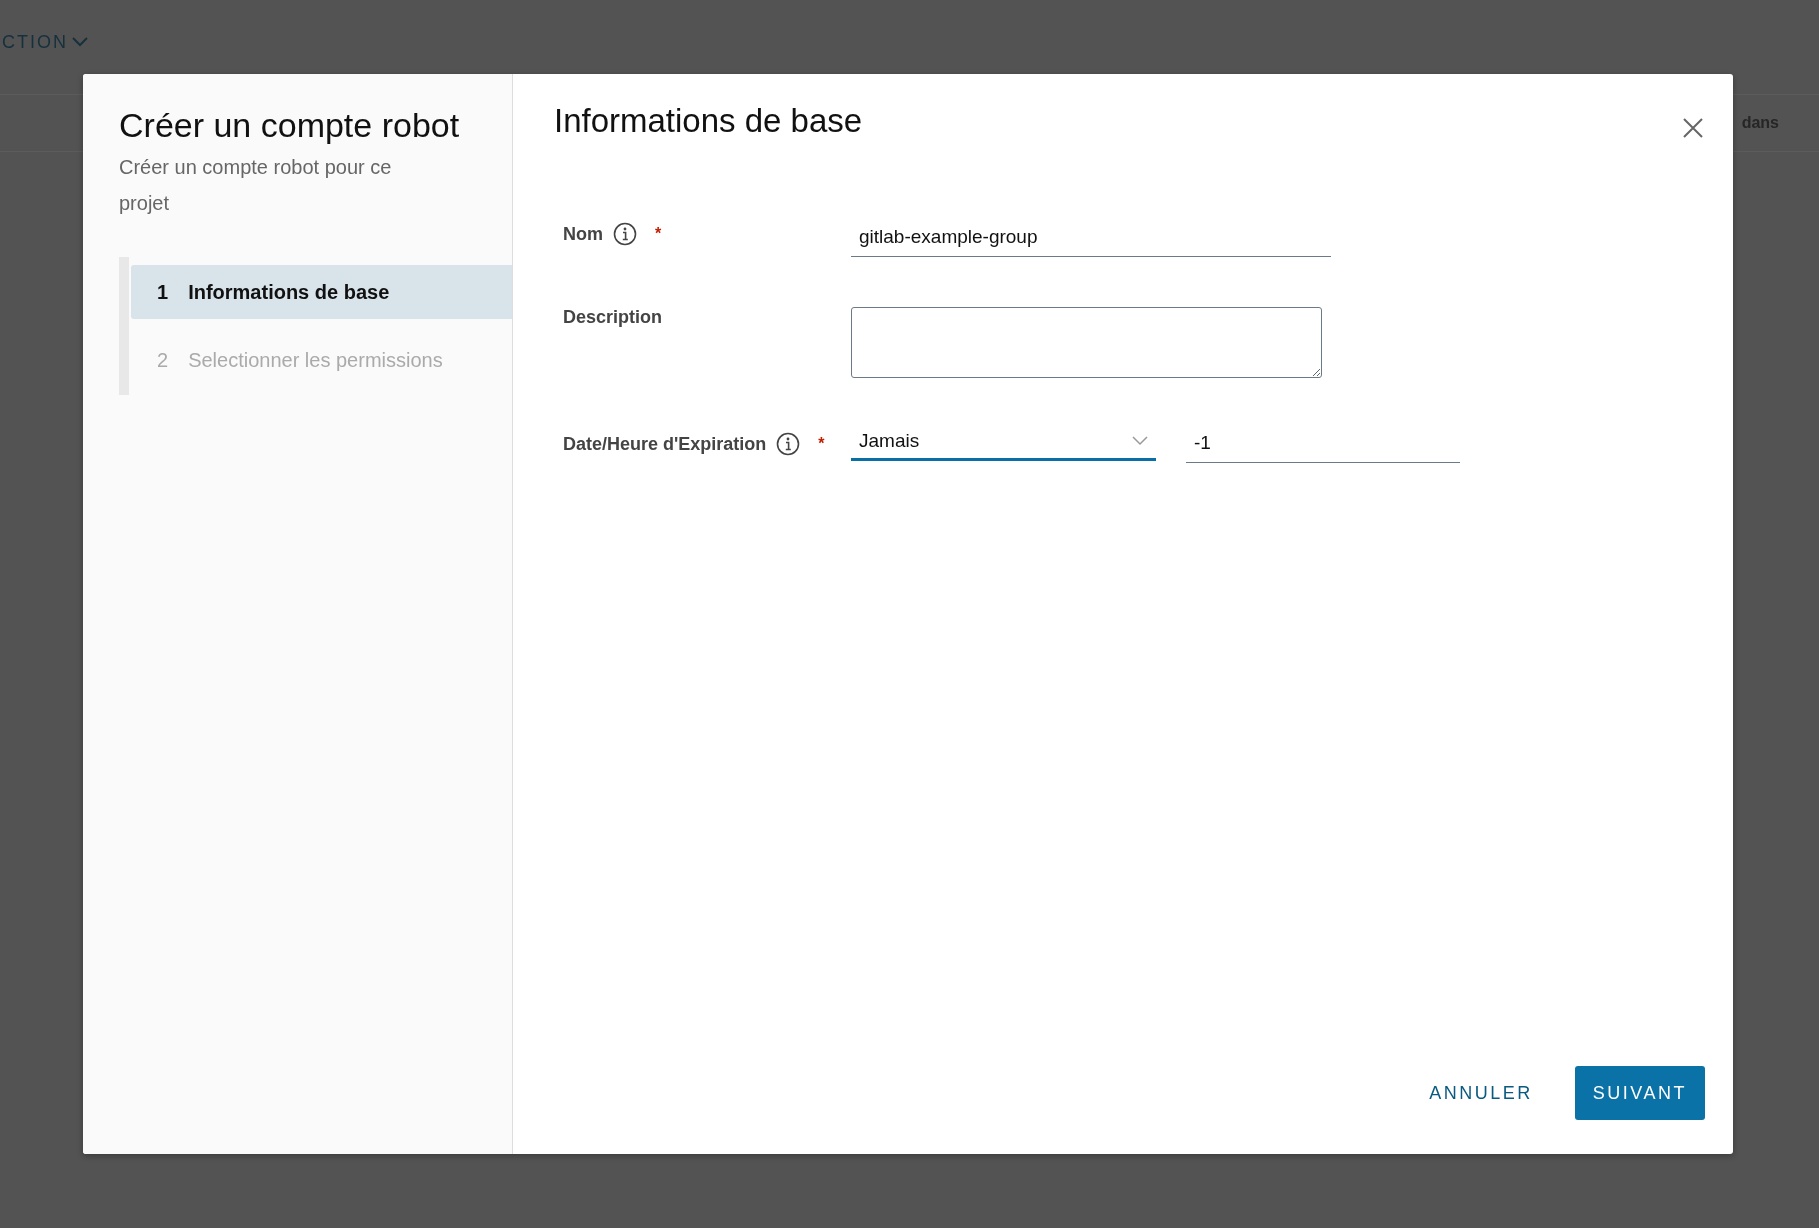 This screenshot has width=1819, height=1228. Describe the element at coordinates (256, 185) in the screenshot. I see `dialog-subtitle: Créer un compte robot pour ce projet` at that location.